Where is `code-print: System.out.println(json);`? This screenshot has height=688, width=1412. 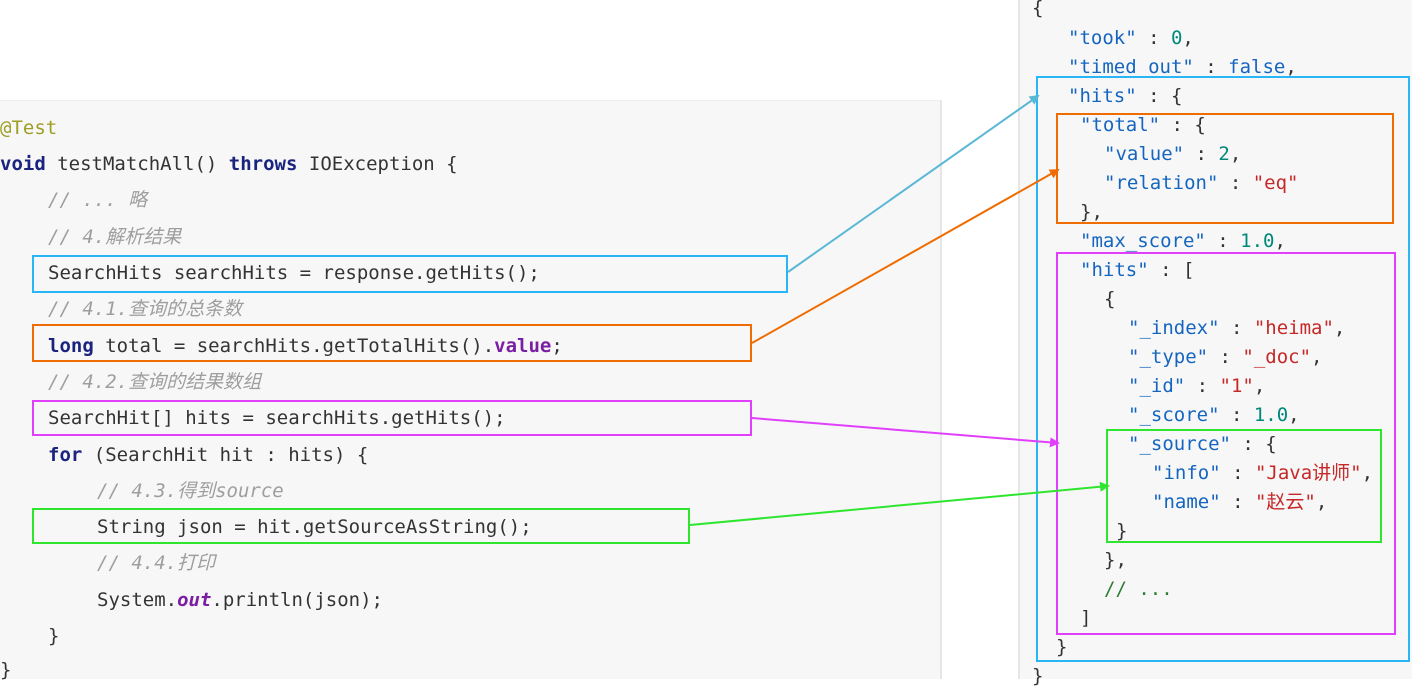
code-print: System.out.println(json); is located at coordinates (240, 600).